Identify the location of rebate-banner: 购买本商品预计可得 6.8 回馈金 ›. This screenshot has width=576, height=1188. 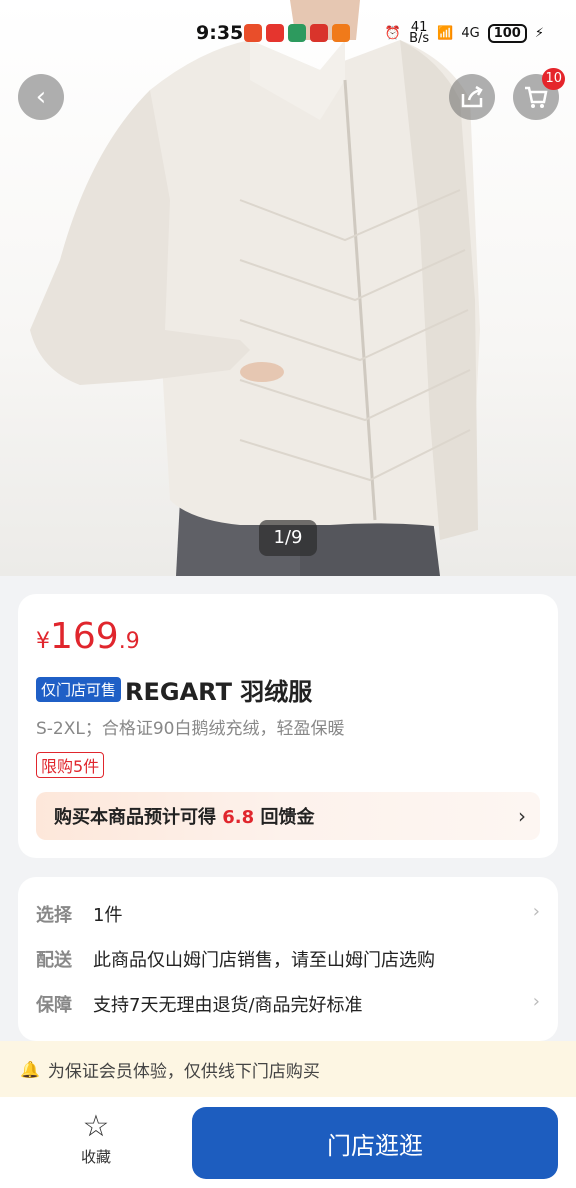
(288, 816).